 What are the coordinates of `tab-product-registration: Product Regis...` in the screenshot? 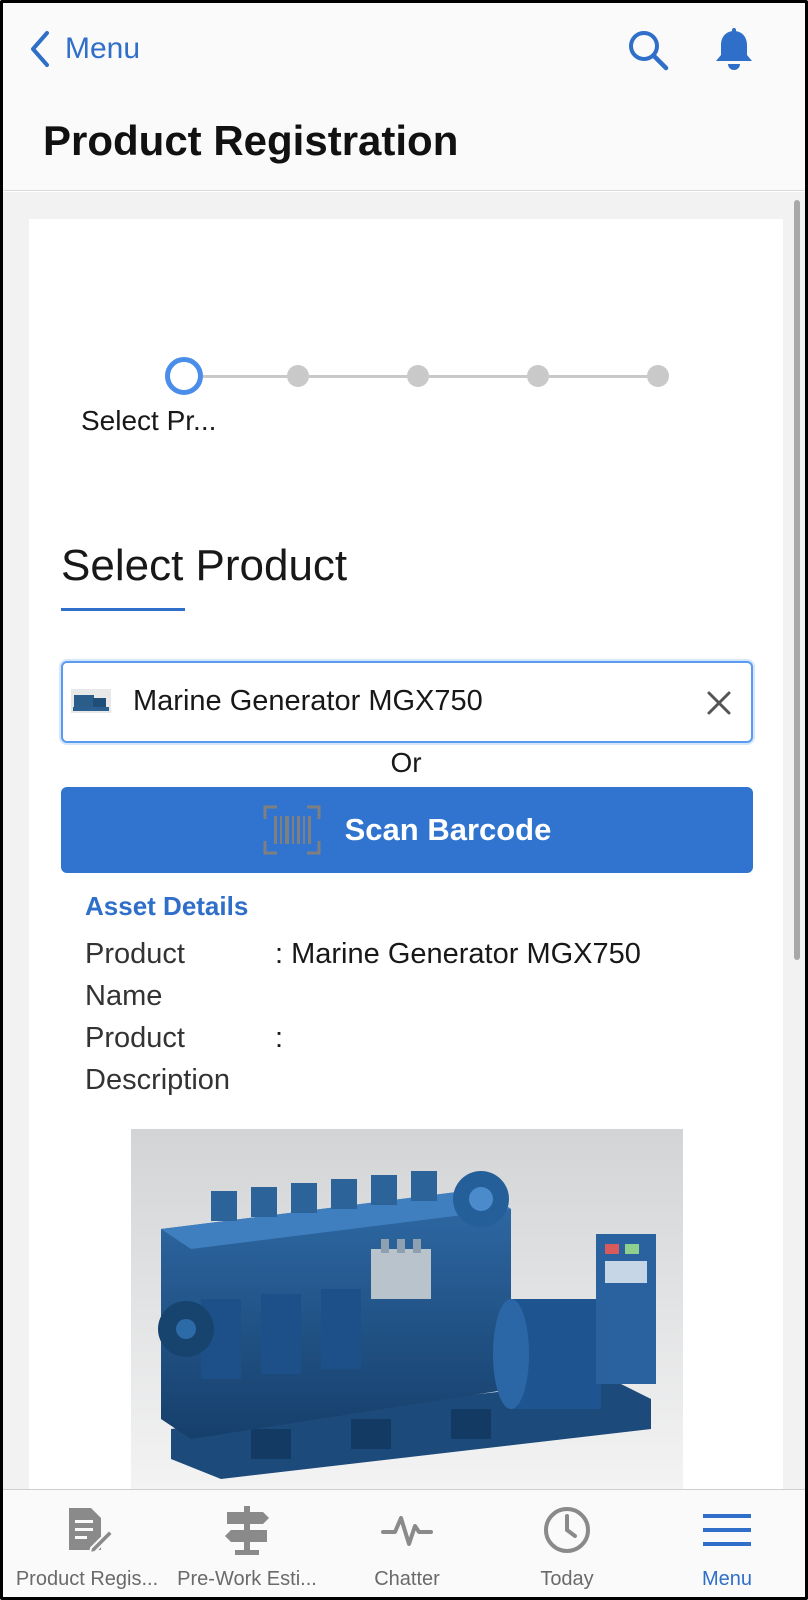 It's located at (87, 1543).